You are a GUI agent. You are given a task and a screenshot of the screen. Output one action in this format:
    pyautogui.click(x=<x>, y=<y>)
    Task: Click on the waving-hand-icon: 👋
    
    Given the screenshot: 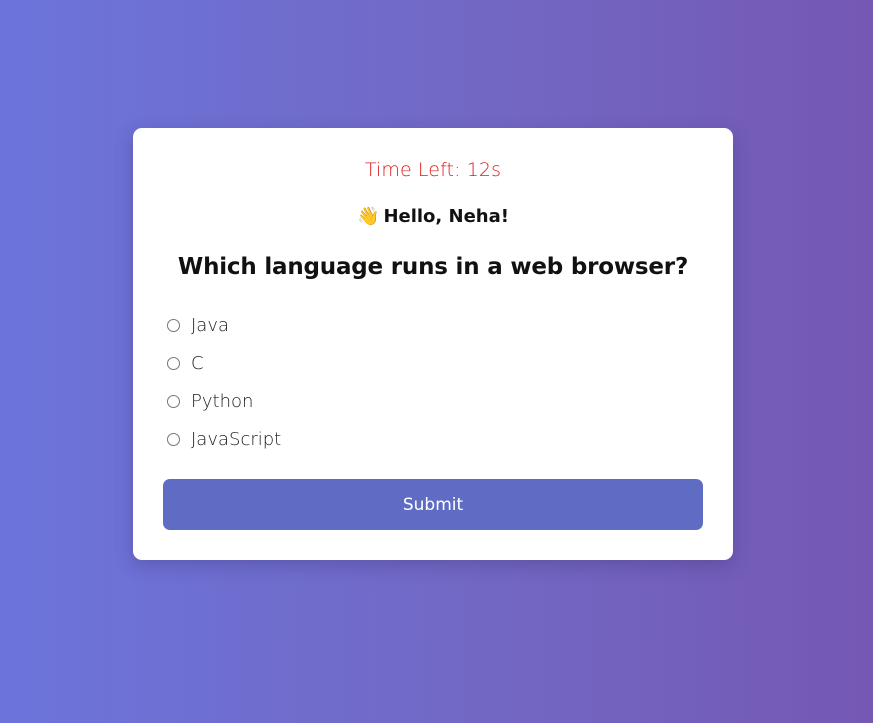 What is the action you would take?
    pyautogui.click(x=368, y=216)
    